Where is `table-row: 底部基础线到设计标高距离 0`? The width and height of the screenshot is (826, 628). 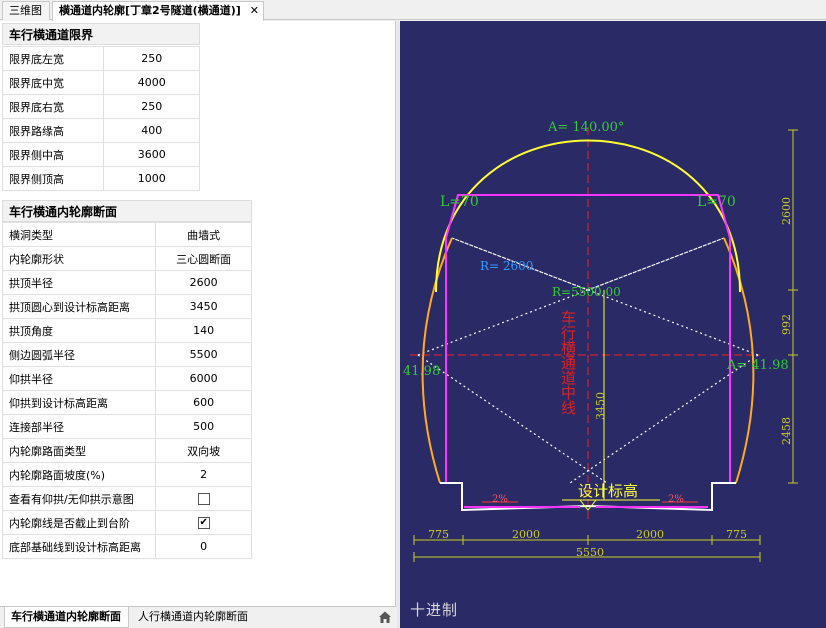
table-row: 底部基础线到设计标高距离 0 is located at coordinates (126, 546).